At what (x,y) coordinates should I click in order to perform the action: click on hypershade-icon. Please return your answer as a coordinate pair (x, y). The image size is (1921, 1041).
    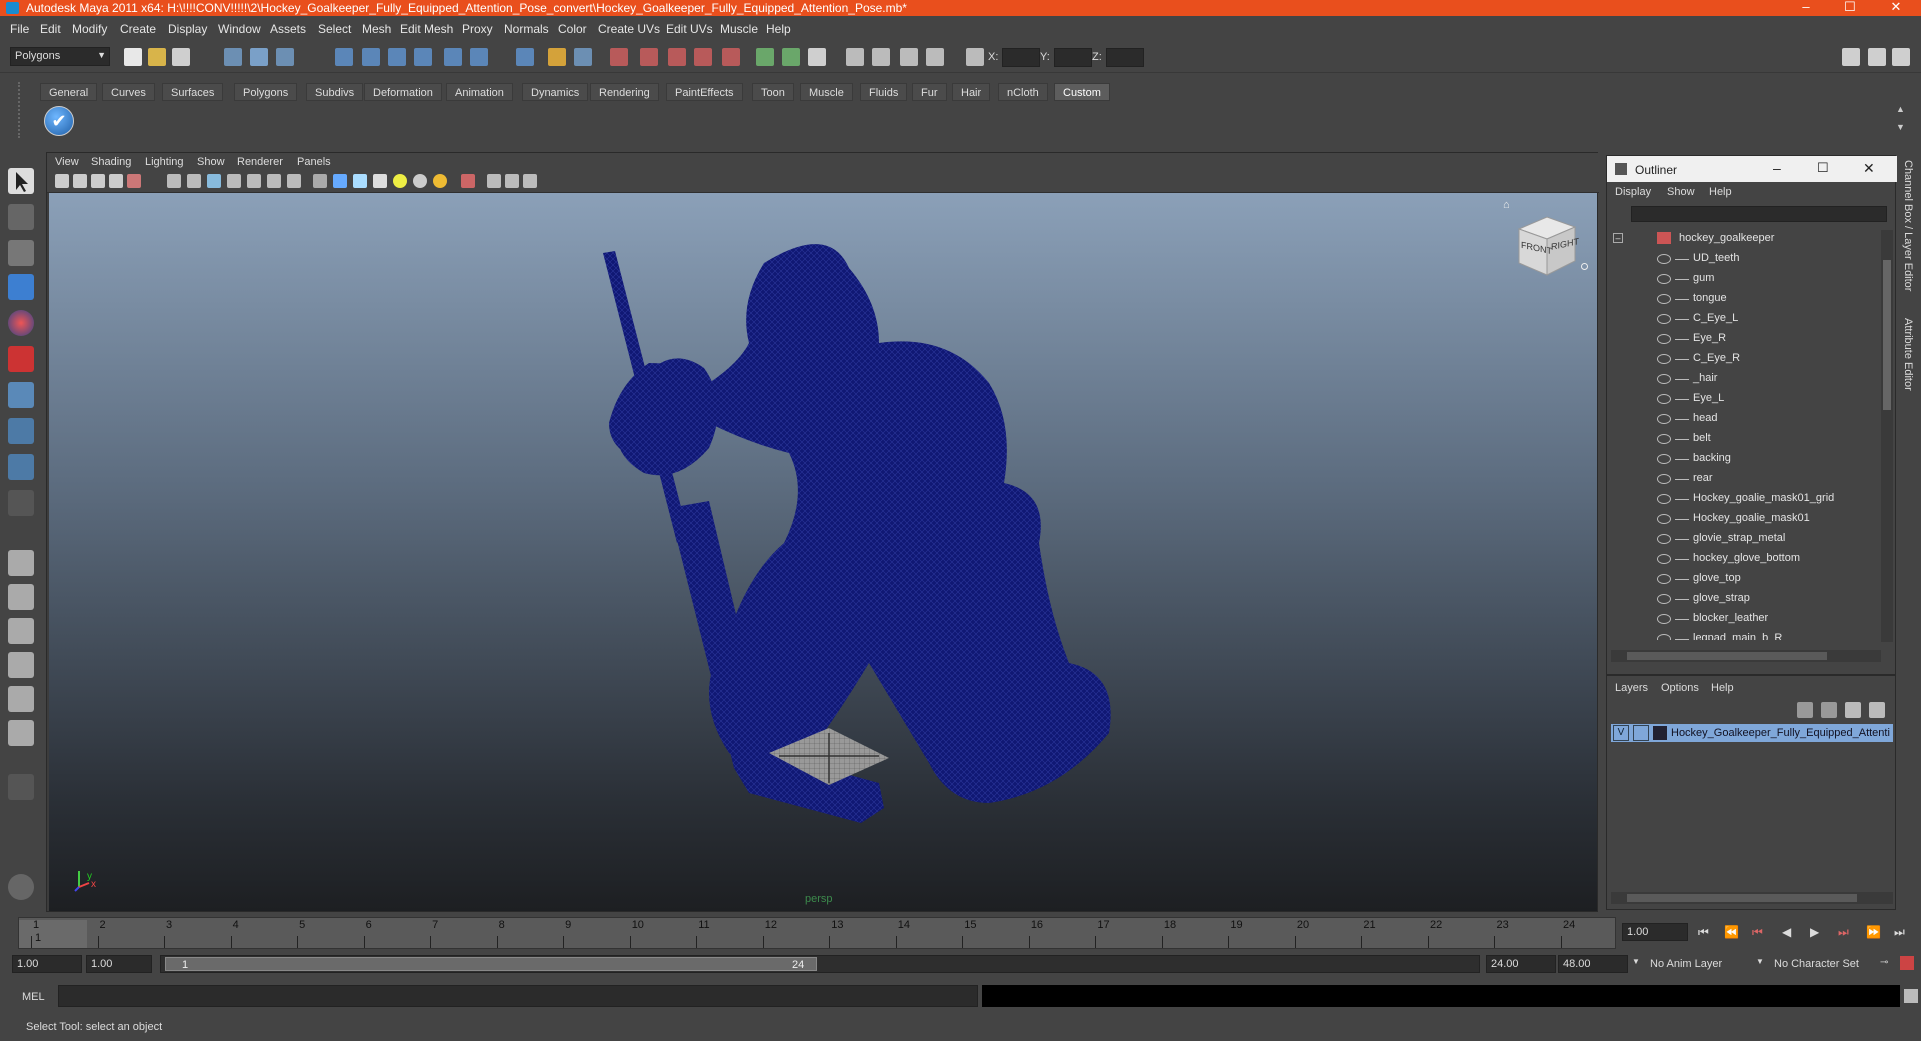
    Looking at the image, I should click on (703, 57).